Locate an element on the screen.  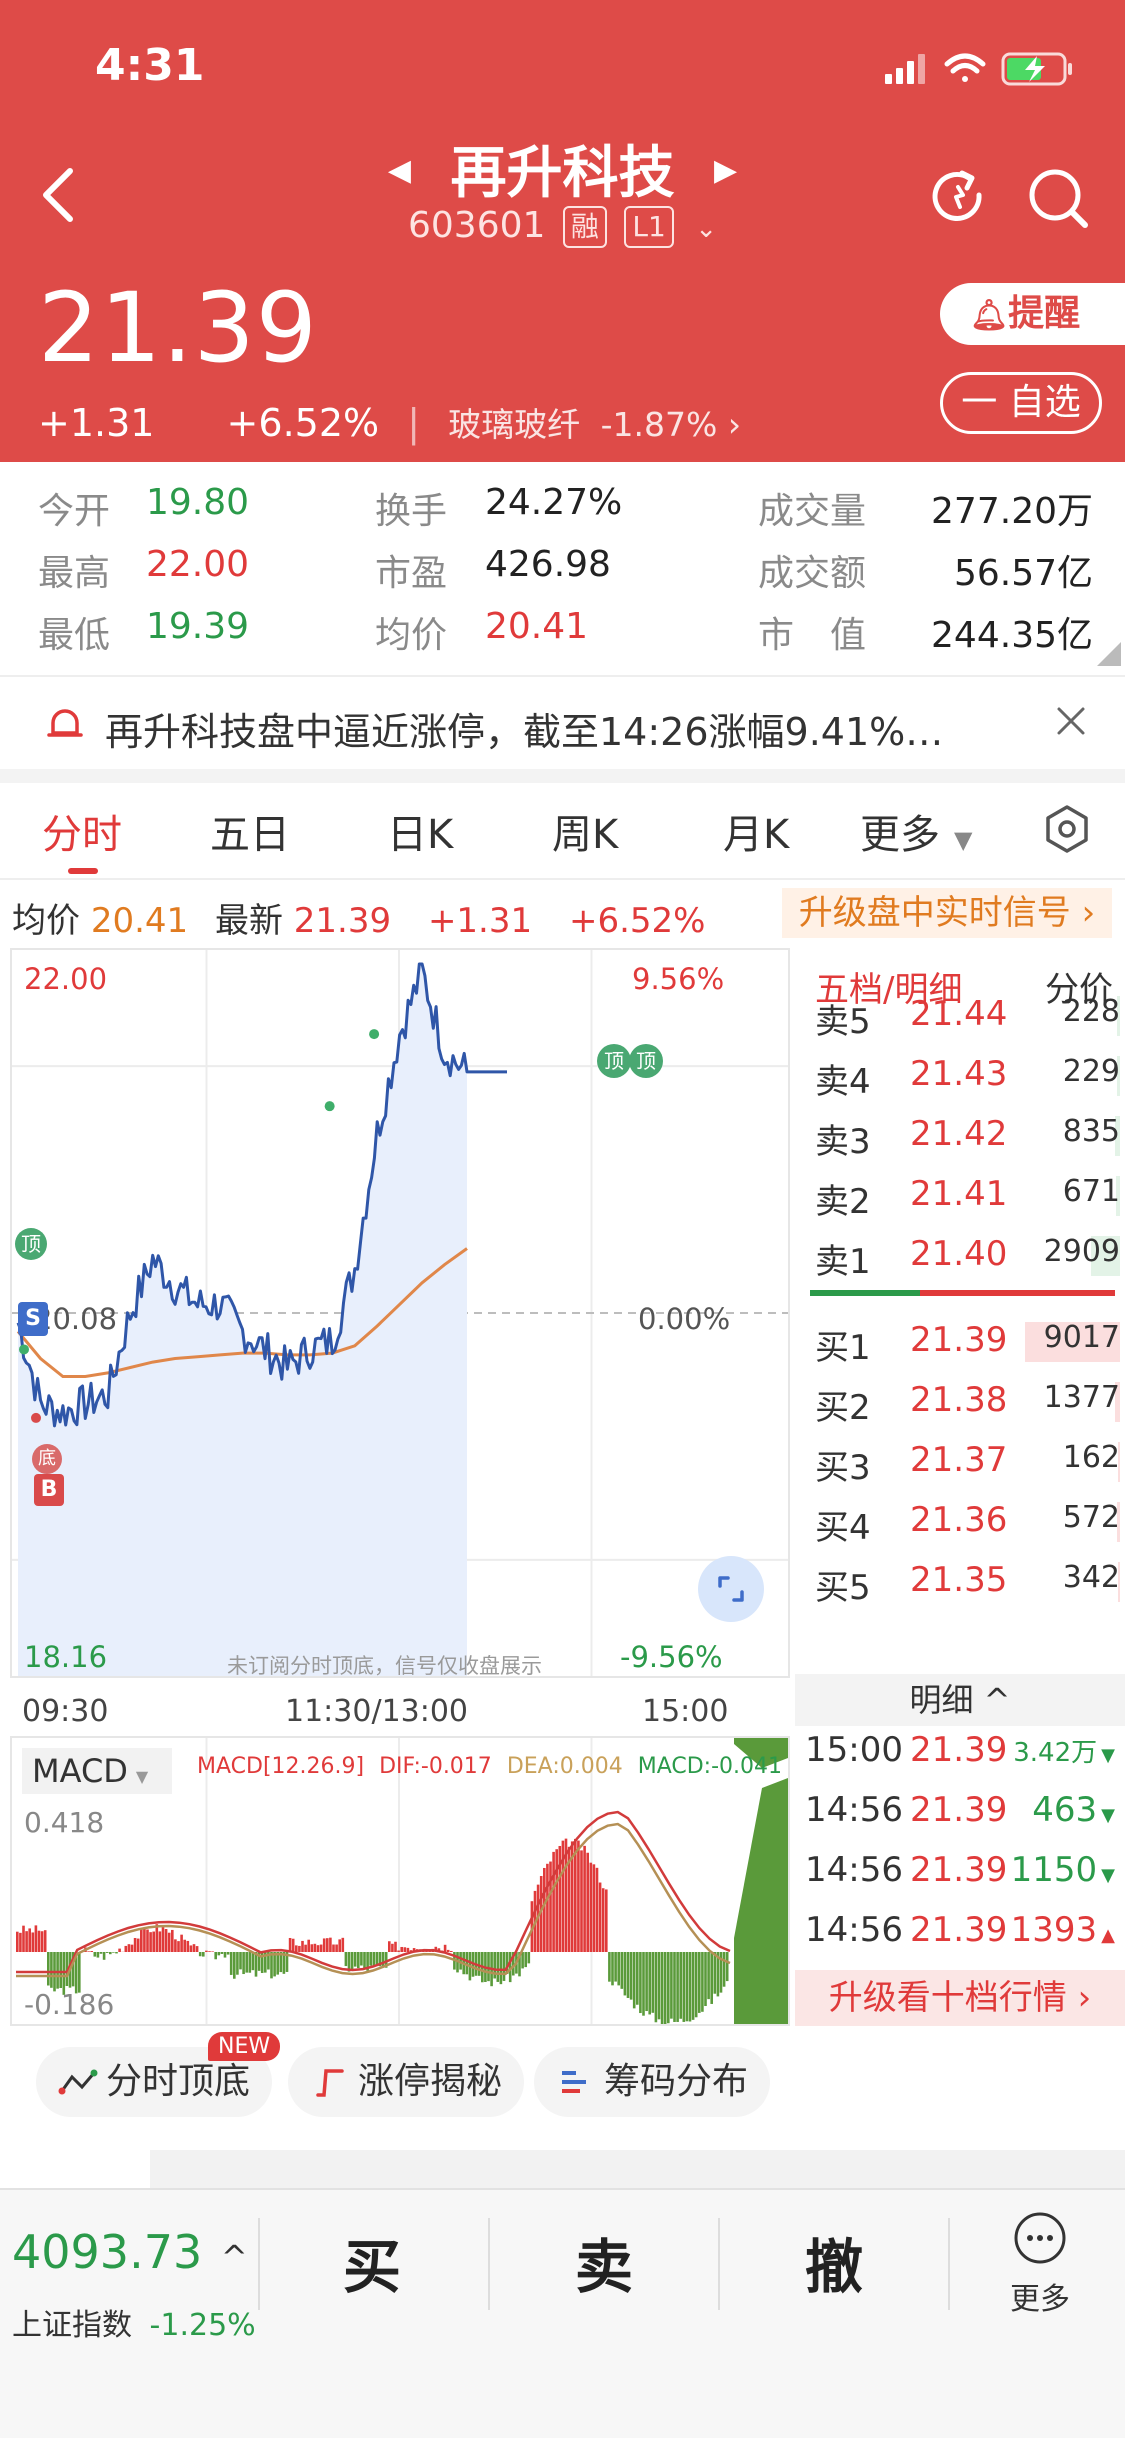
buy-button: 买 is located at coordinates (372, 2262).